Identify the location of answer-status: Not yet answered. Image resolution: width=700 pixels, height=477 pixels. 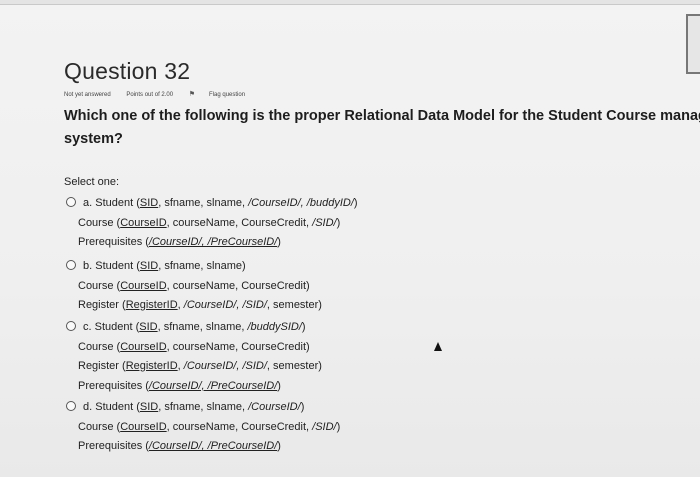
(87, 95).